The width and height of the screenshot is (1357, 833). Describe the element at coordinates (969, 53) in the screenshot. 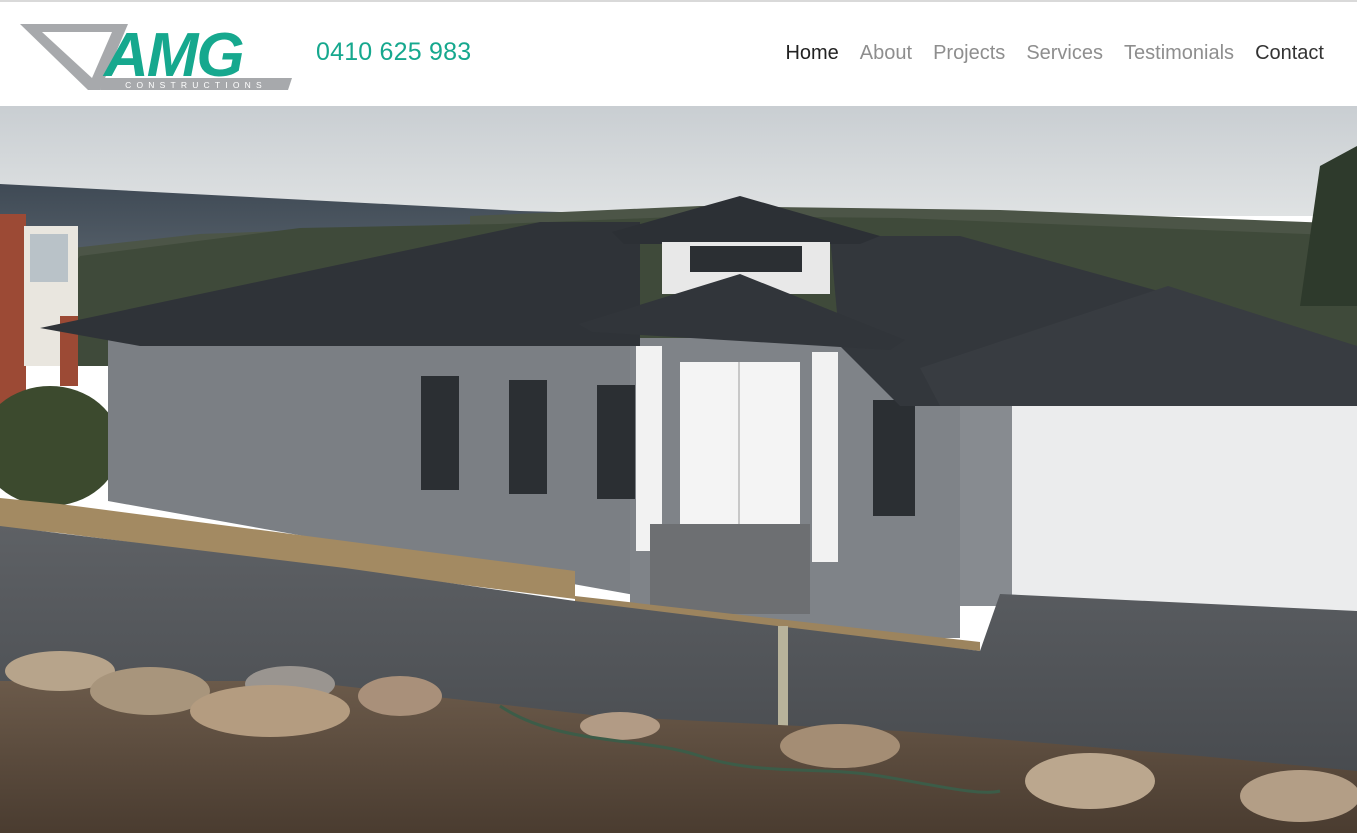

I see `nav-projects: Projects` at that location.